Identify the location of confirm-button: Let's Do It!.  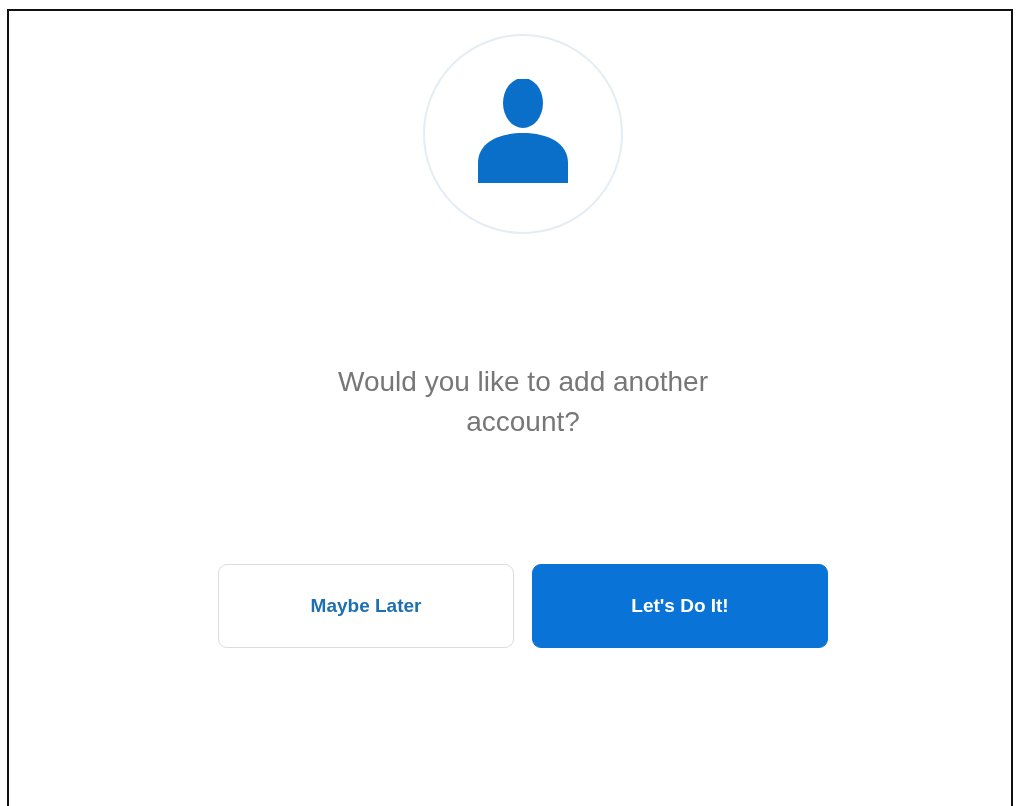
(680, 606).